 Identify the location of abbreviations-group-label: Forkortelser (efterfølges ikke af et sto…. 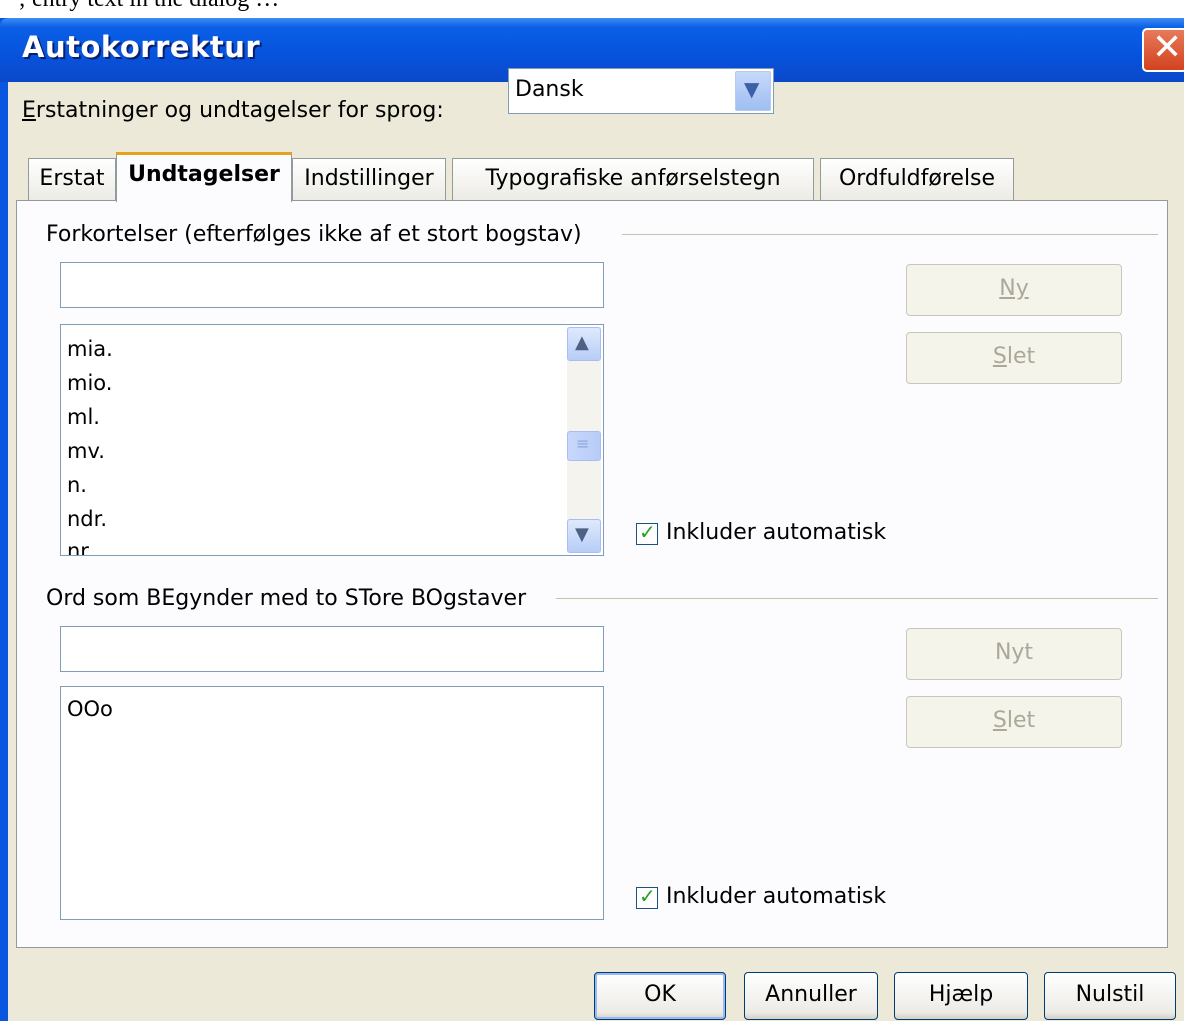
(314, 234).